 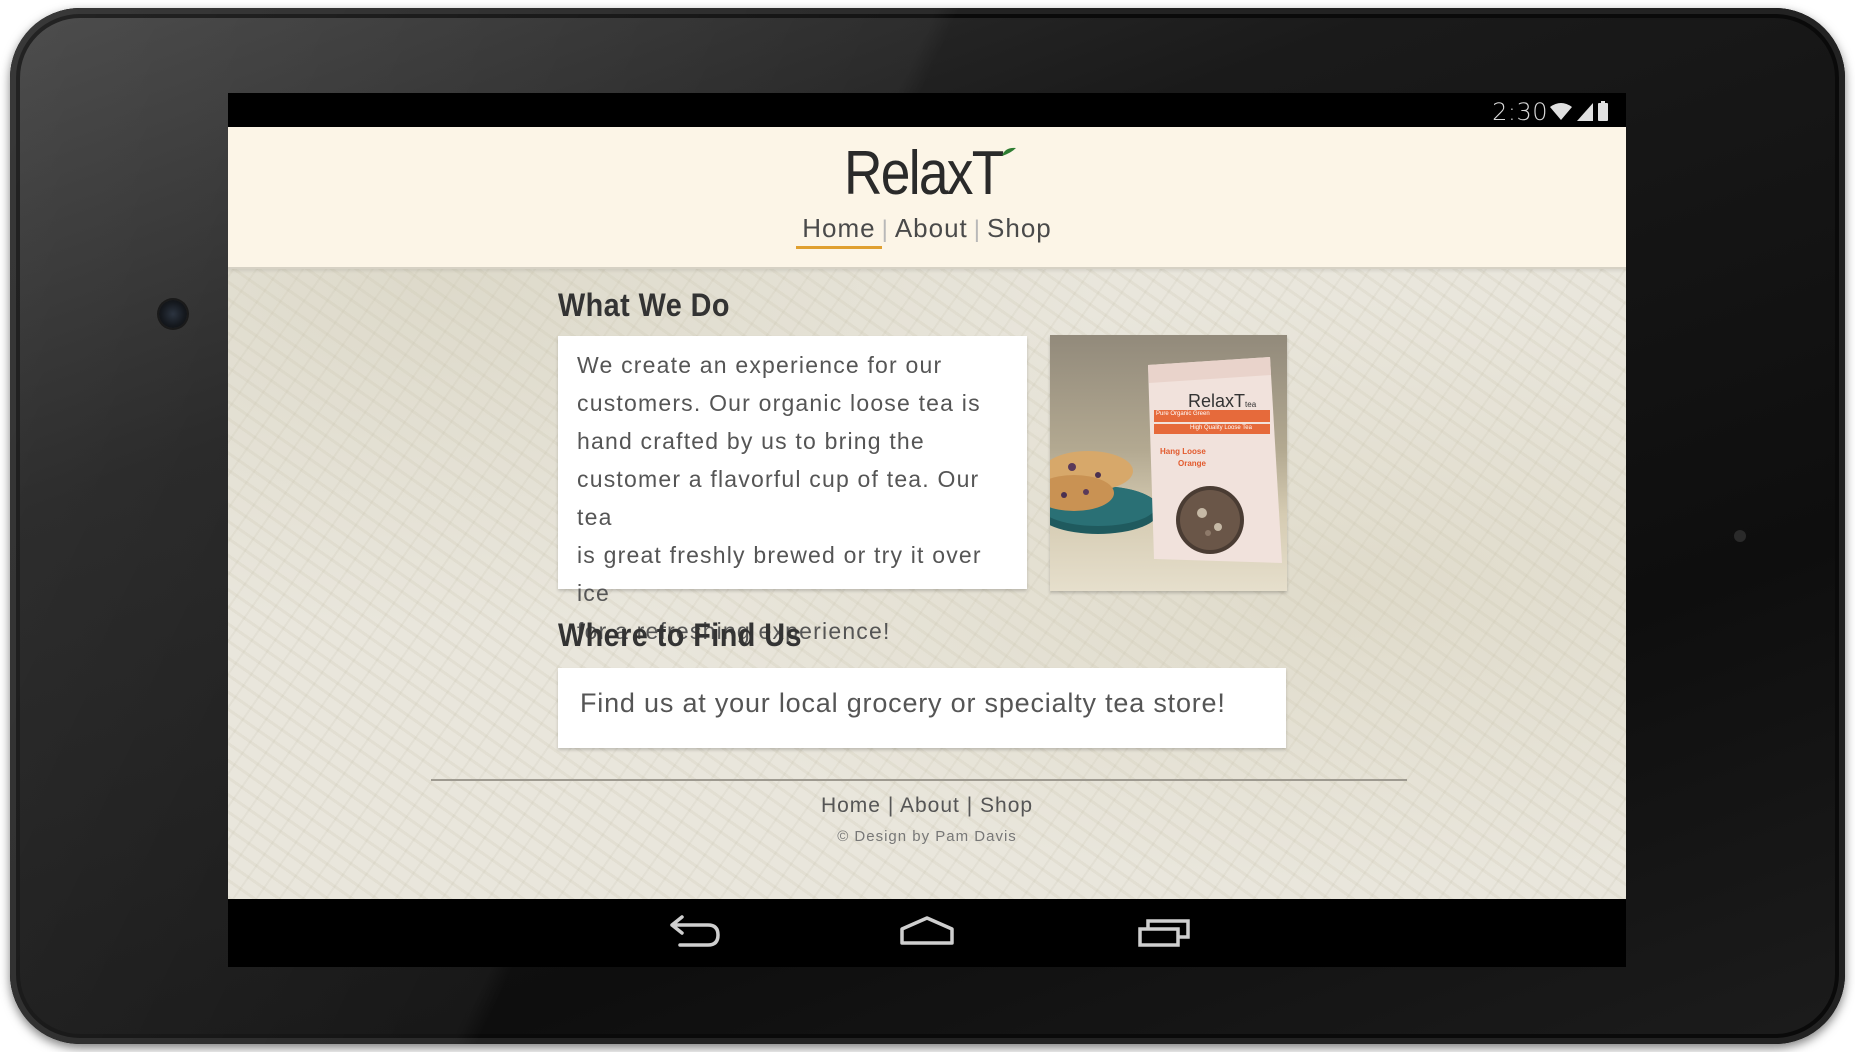 What do you see at coordinates (927, 836) in the screenshot?
I see `copyright-text: © Design by Pam Davis` at bounding box center [927, 836].